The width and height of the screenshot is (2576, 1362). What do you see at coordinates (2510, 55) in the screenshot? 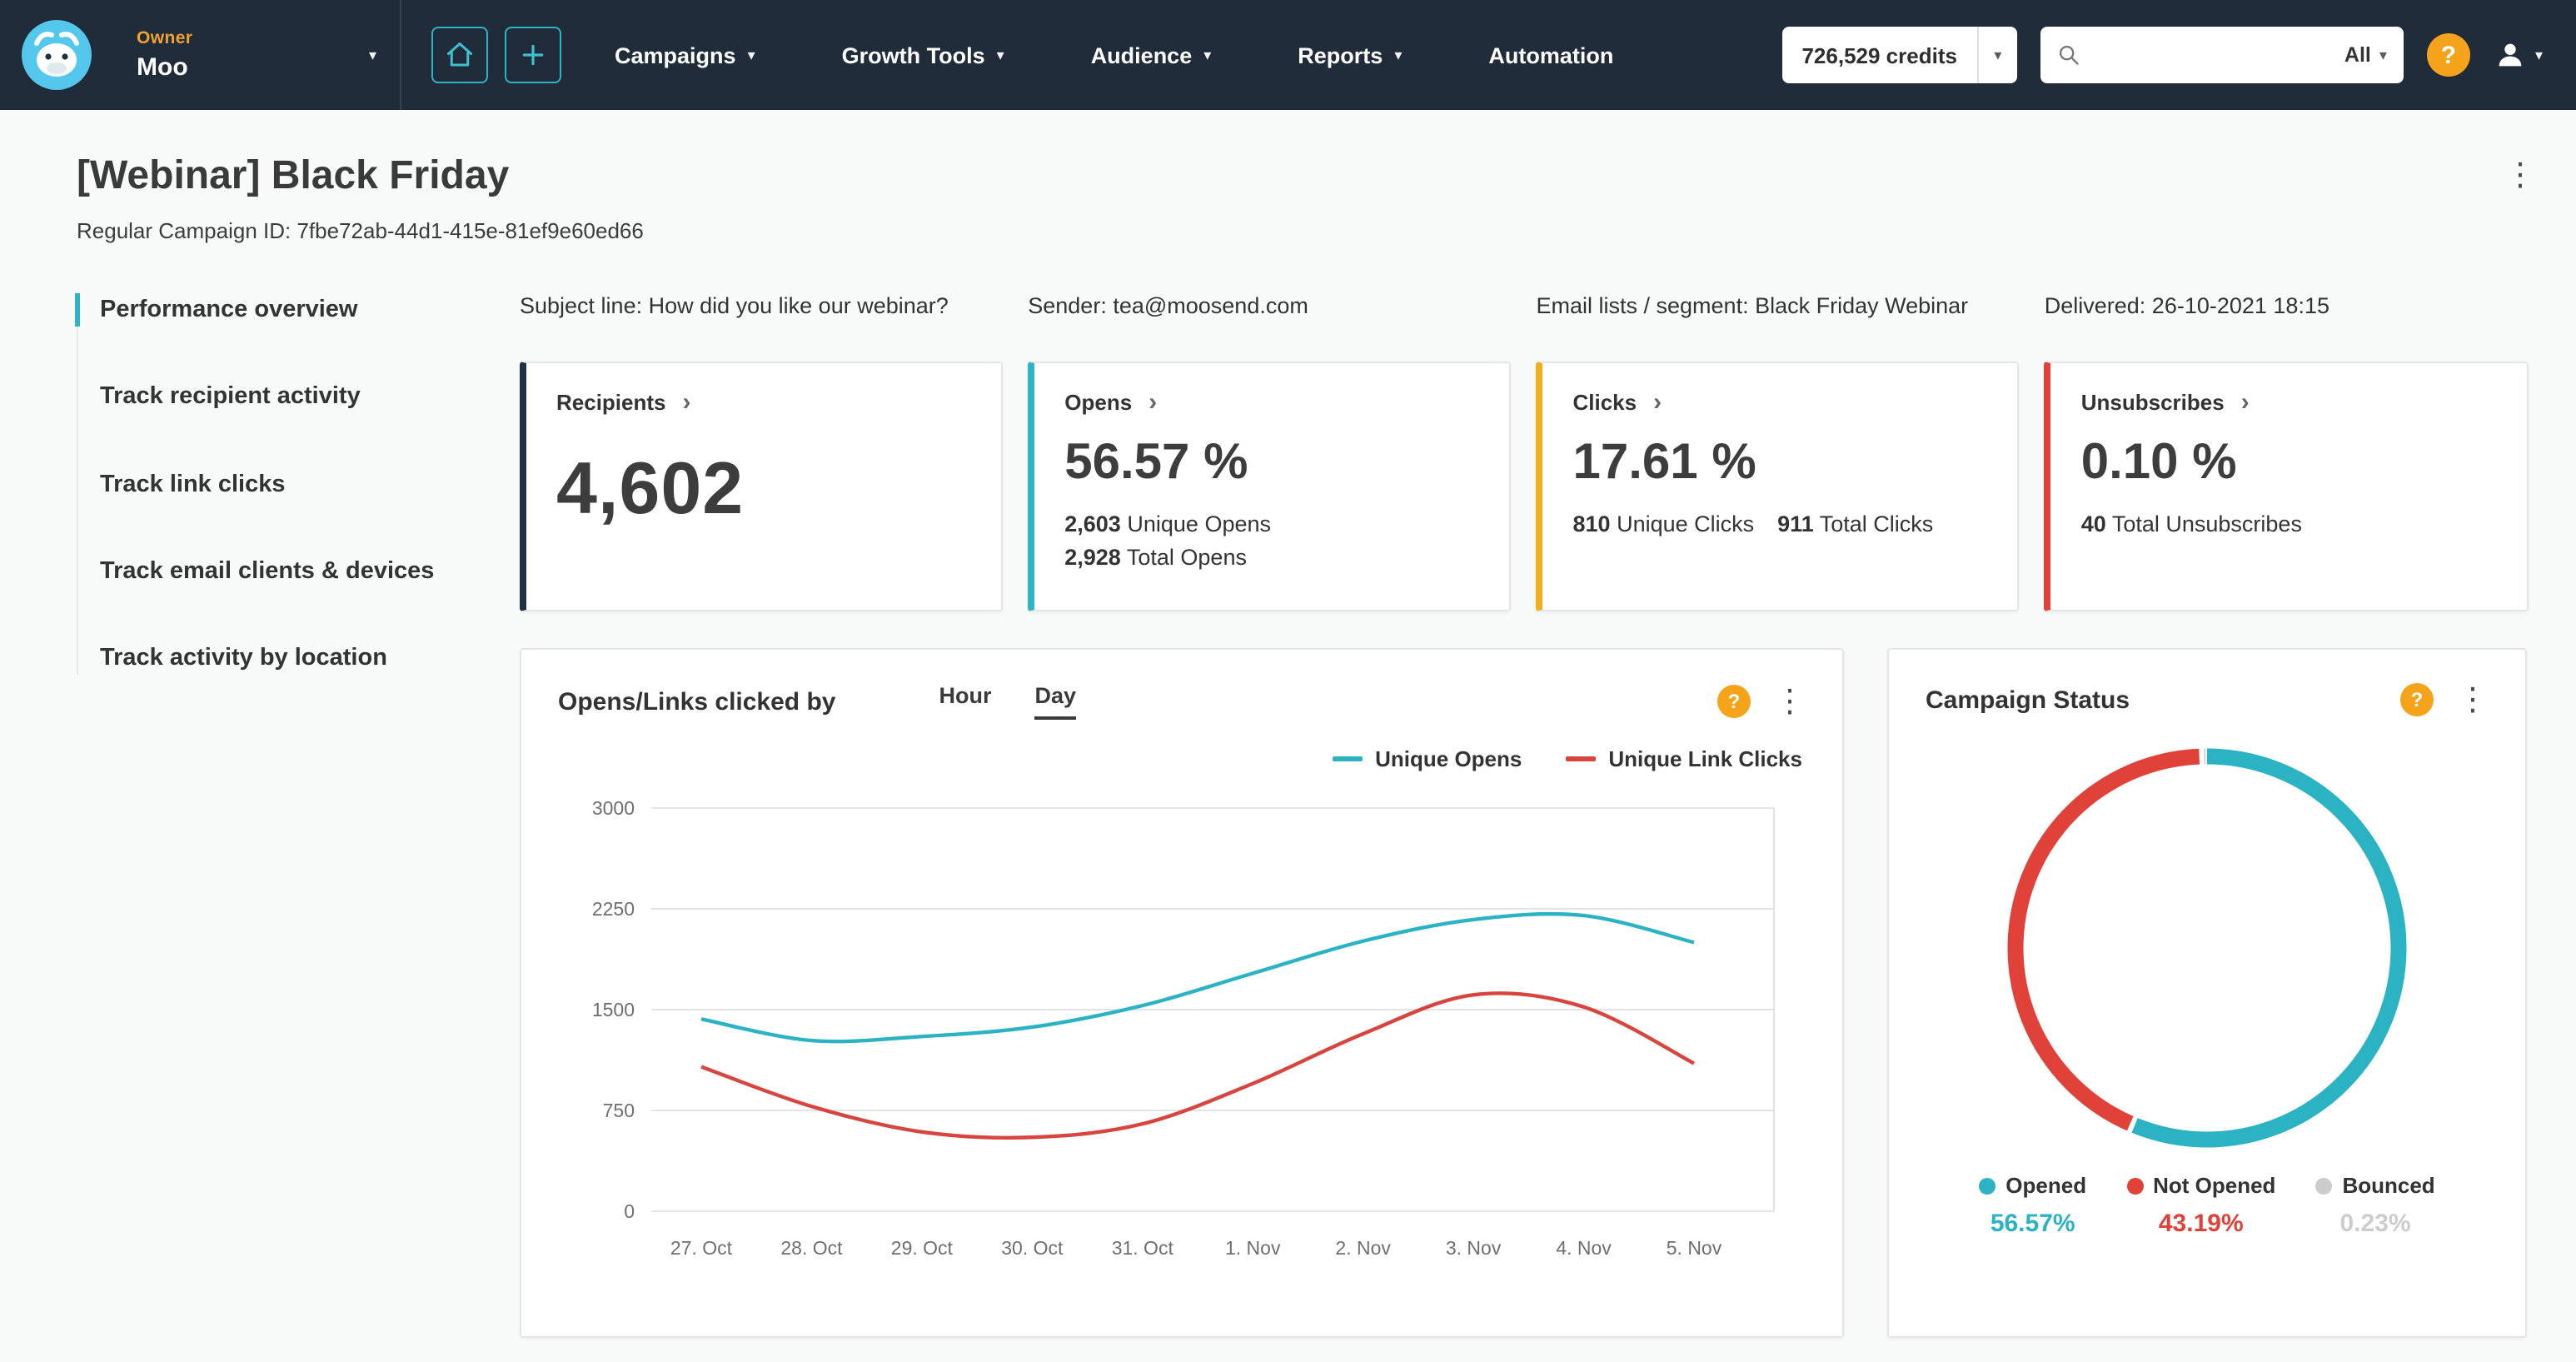
I see `user-icon` at bounding box center [2510, 55].